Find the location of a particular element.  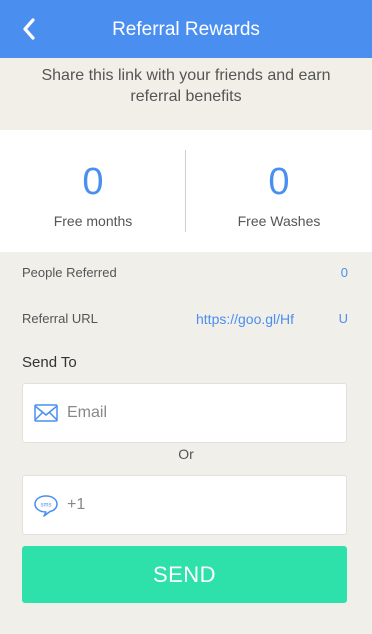

app-bar: Referral Rewards is located at coordinates (186, 29).